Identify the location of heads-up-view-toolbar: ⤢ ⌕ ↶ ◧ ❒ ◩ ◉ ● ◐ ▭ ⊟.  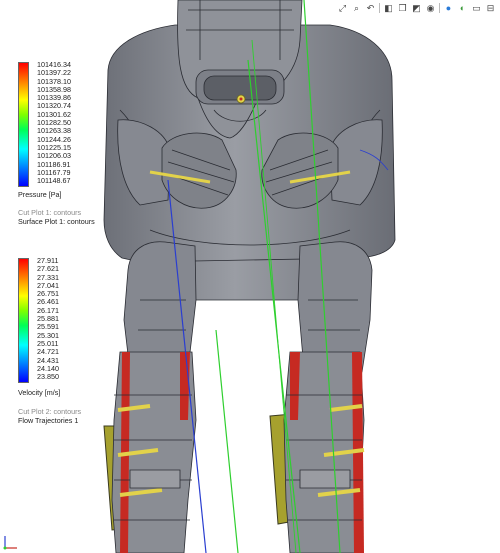
(416, 8).